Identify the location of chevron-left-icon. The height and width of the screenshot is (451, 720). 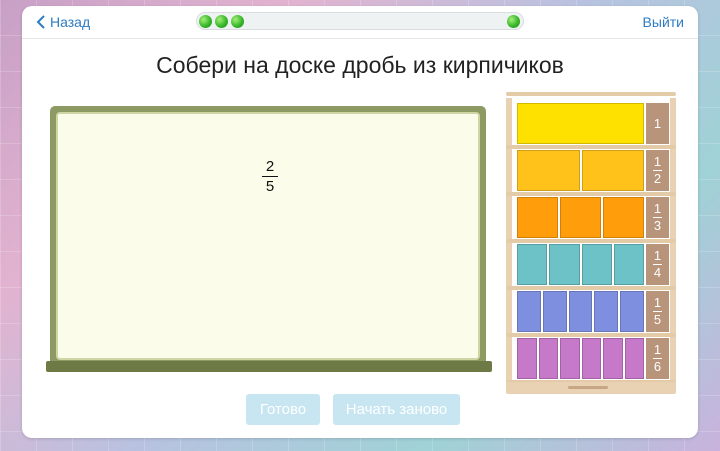
(41, 22).